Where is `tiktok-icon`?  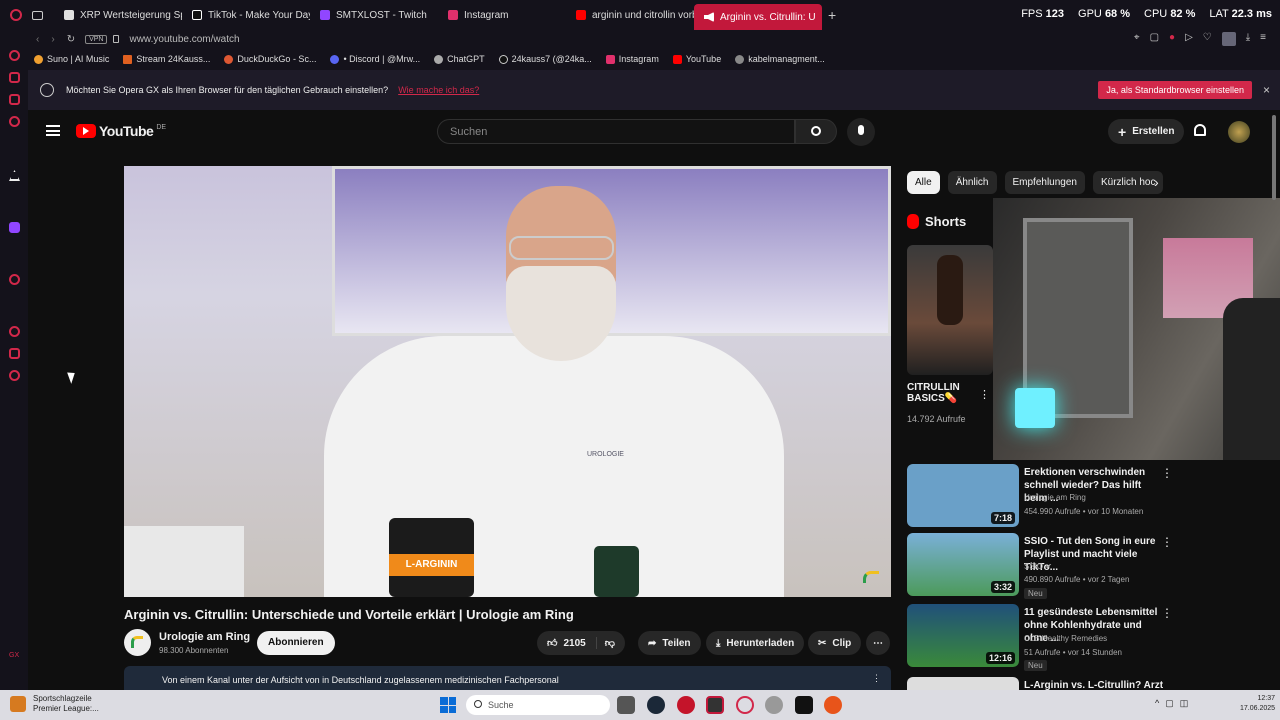 tiktok-icon is located at coordinates (503, 59).